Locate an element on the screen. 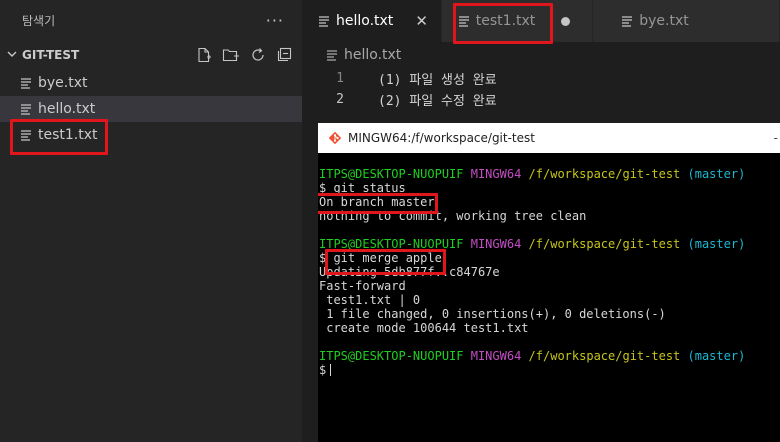  chevron-down-icon is located at coordinates (12, 55).